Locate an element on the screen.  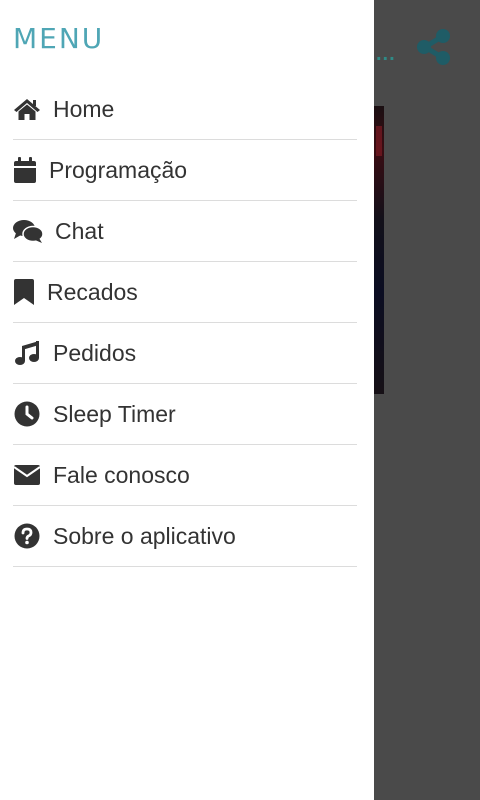
menu-item-chat: Chat is located at coordinates (185, 231).